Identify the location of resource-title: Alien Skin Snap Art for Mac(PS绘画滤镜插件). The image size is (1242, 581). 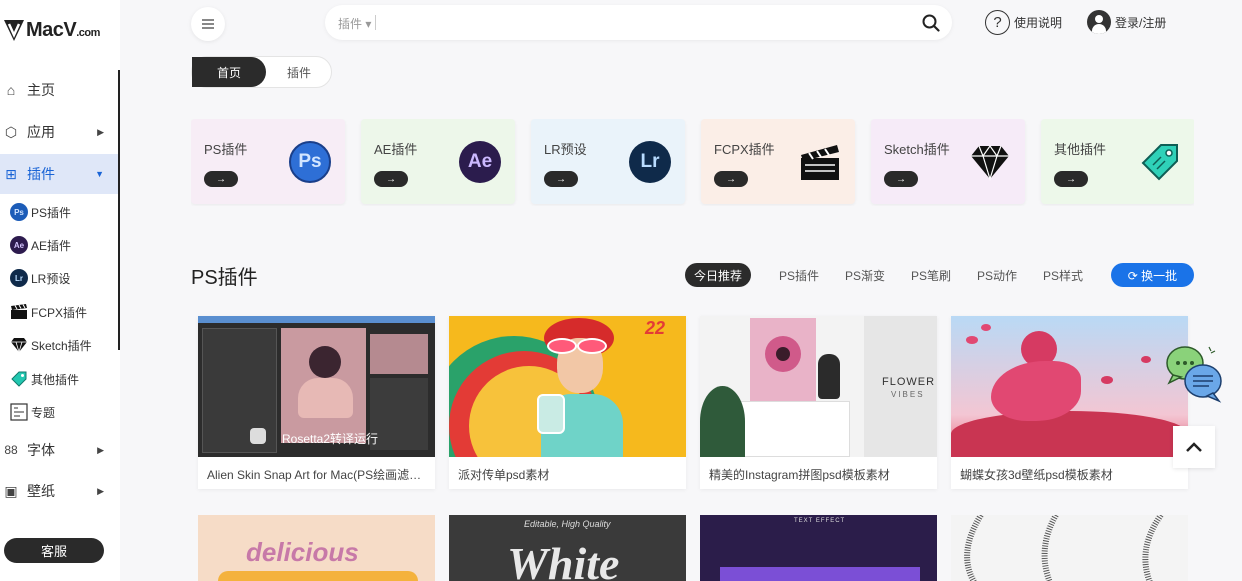
(317, 474).